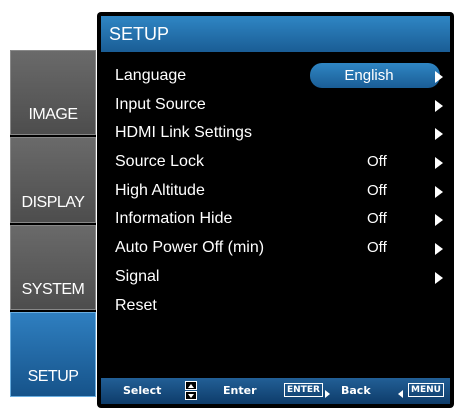 This screenshot has width=463, height=418. What do you see at coordinates (282, 248) in the screenshot?
I see `menu-item-auto-power-off: Auto Power Off (min) Off` at bounding box center [282, 248].